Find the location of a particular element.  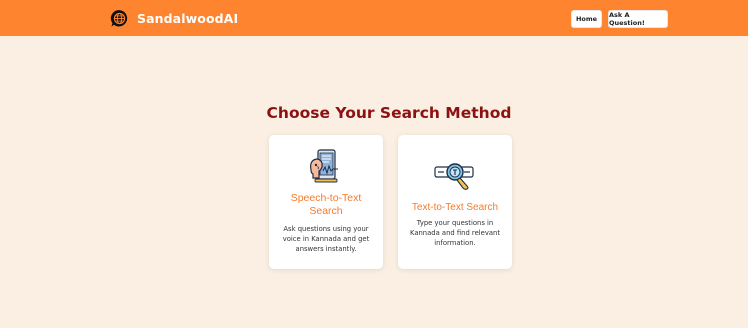

navbar: SandalwoodAI Home Ask A Question! is located at coordinates (374, 18).